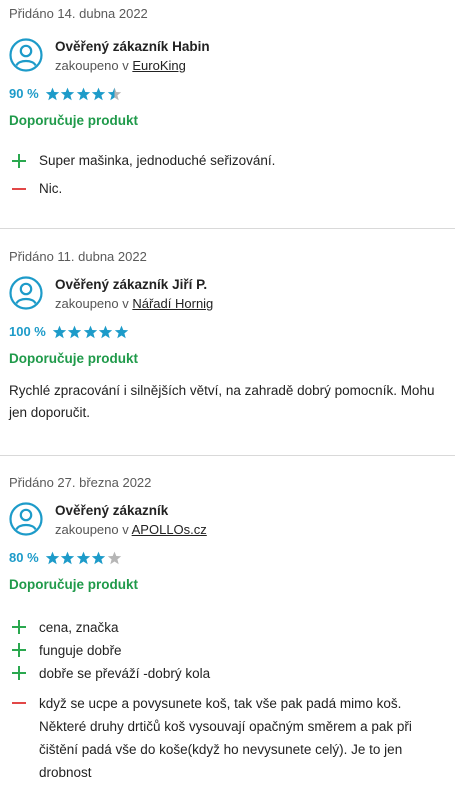  I want to click on pro-text: cena, značka, so click(79, 627).